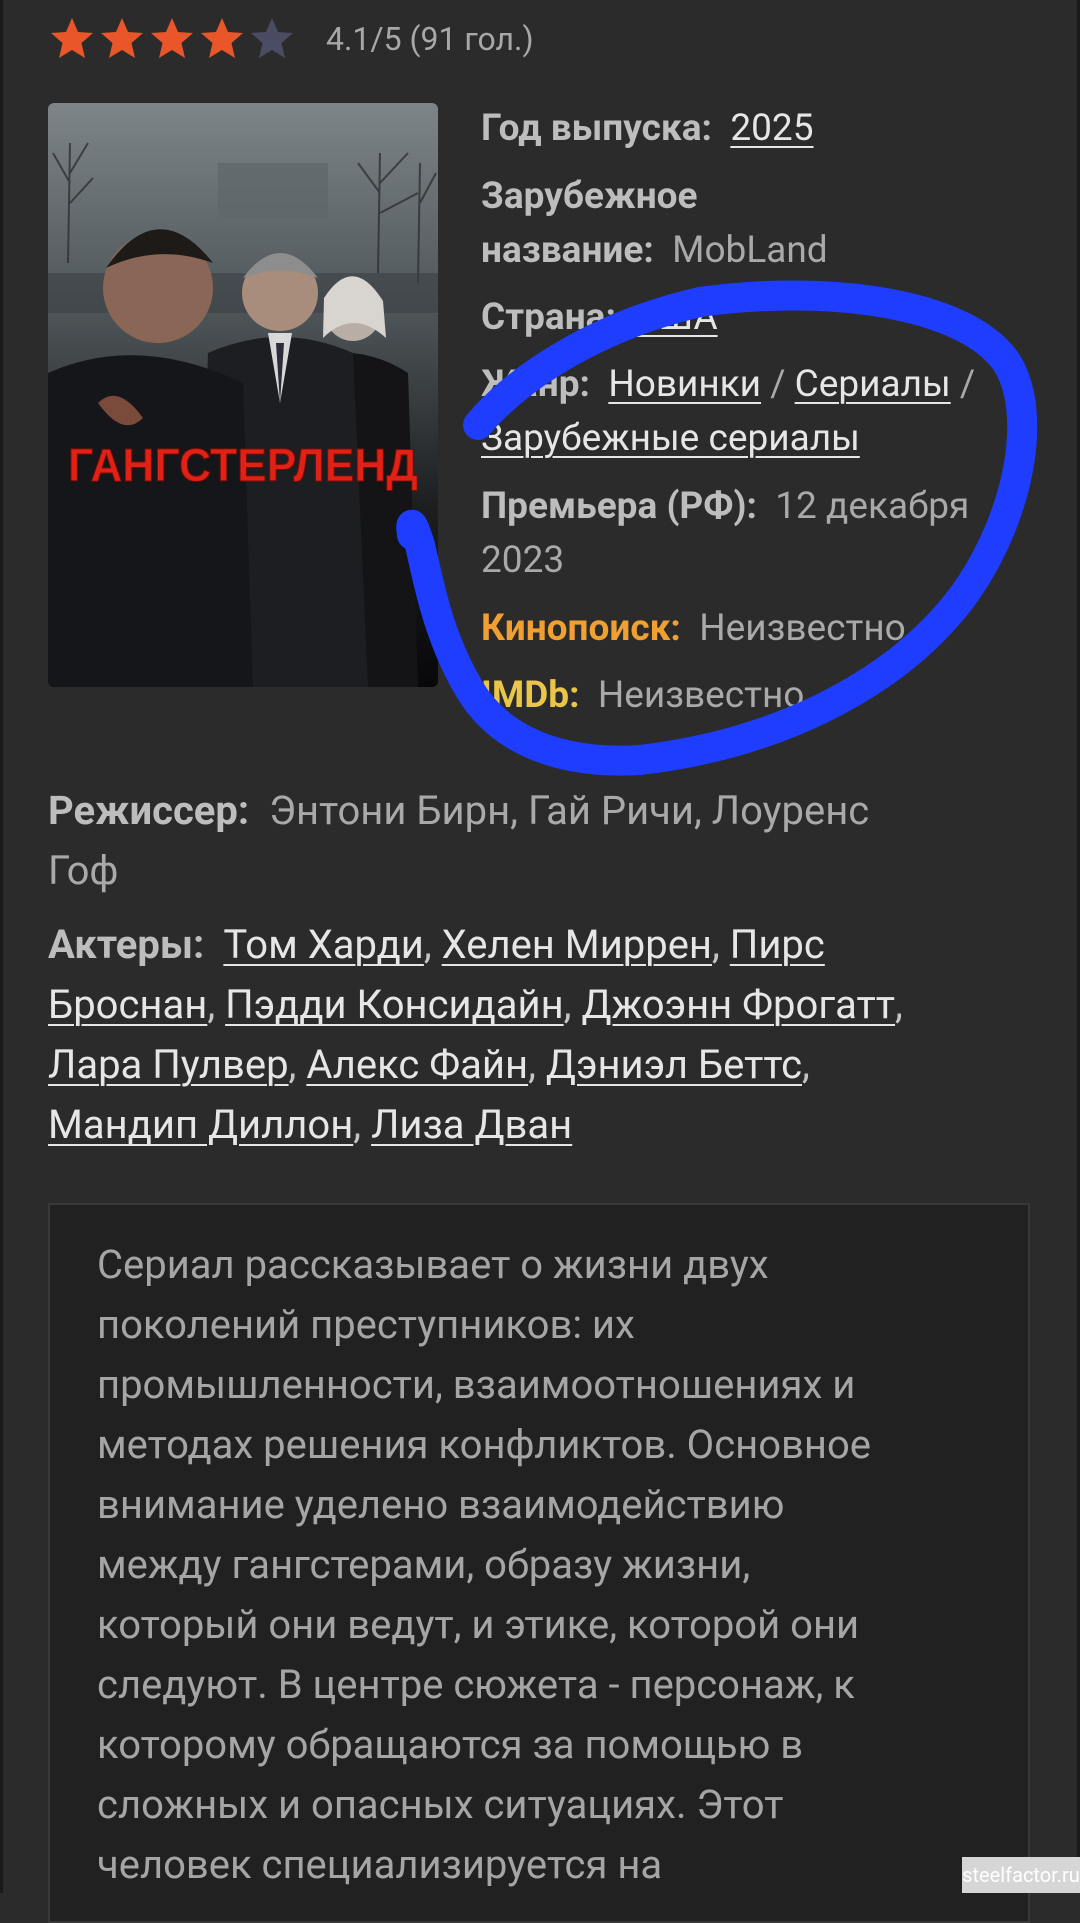 The height and width of the screenshot is (1923, 1080). I want to click on foreign-name-row: Зарубежное название: MobLand, so click(761, 224).